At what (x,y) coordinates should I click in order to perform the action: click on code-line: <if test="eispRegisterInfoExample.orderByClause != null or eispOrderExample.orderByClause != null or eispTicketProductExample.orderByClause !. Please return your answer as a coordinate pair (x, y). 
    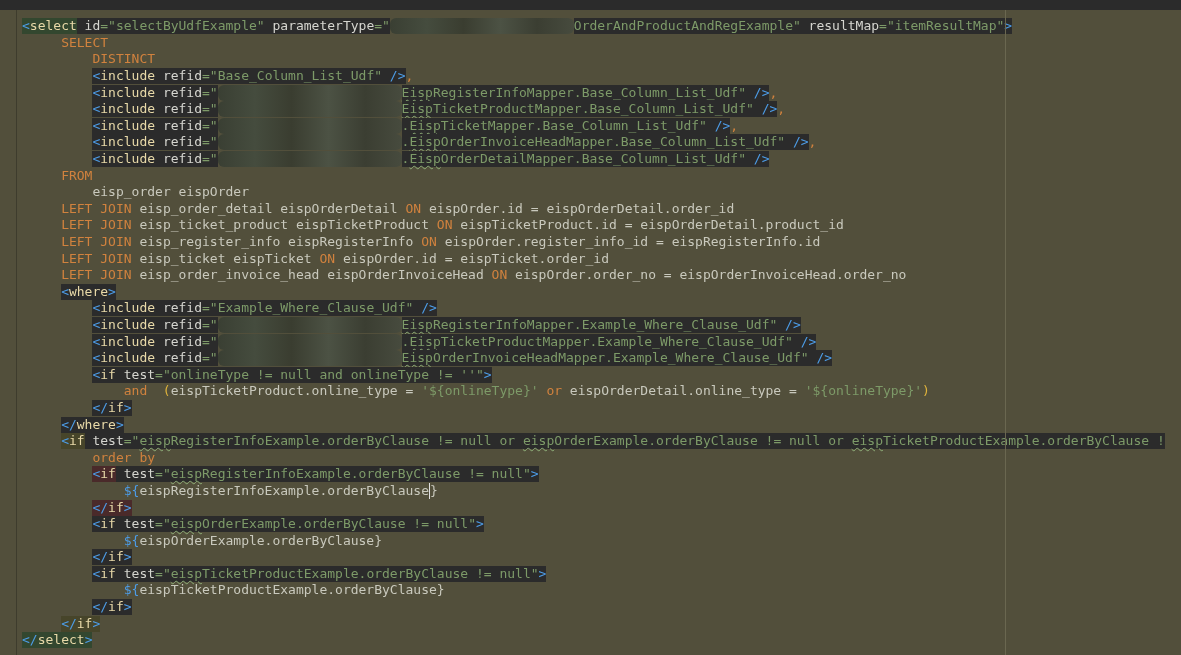
    Looking at the image, I should click on (612, 441).